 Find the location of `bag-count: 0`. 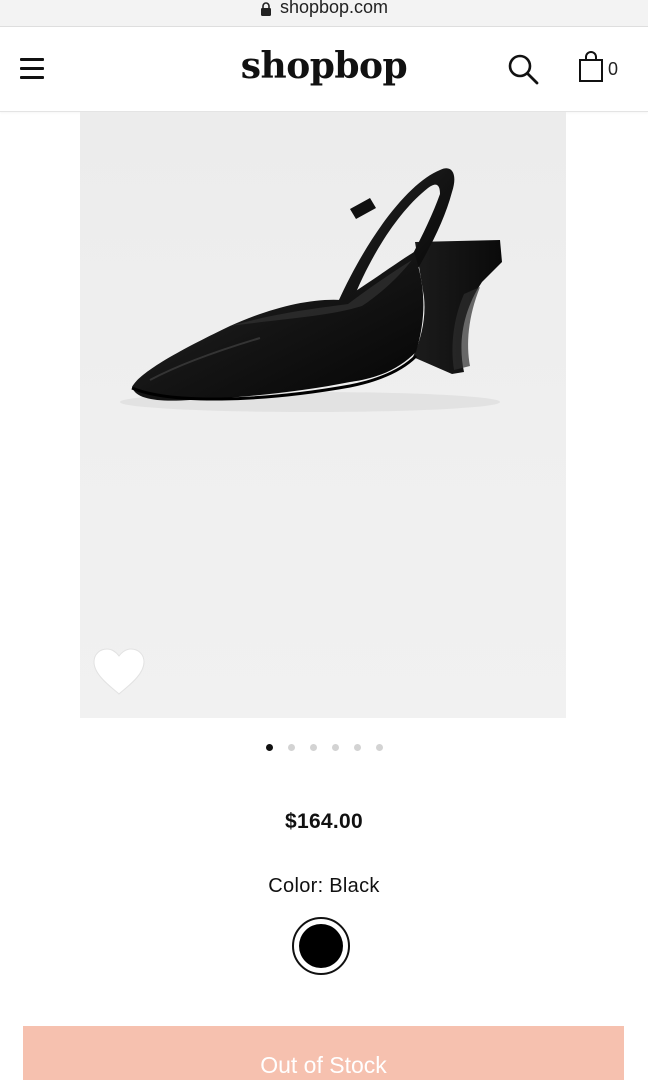

bag-count: 0 is located at coordinates (613, 68).